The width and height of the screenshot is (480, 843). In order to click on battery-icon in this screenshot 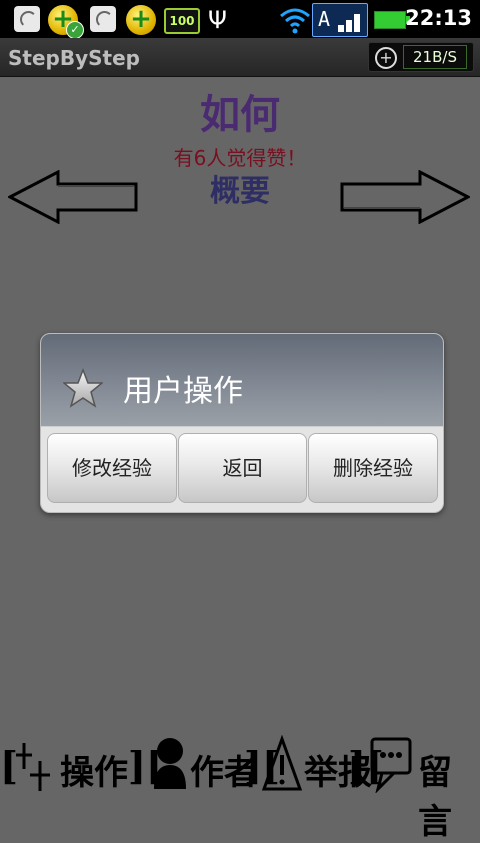, I will do `click(392, 20)`.